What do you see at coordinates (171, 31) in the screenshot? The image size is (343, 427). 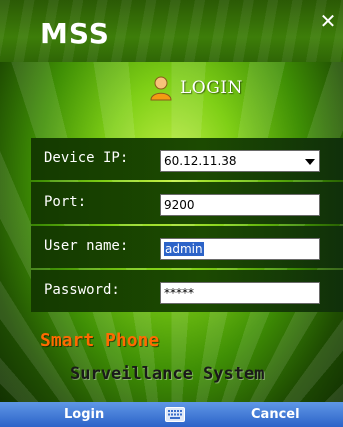 I see `title-bar: MSS ✕` at bounding box center [171, 31].